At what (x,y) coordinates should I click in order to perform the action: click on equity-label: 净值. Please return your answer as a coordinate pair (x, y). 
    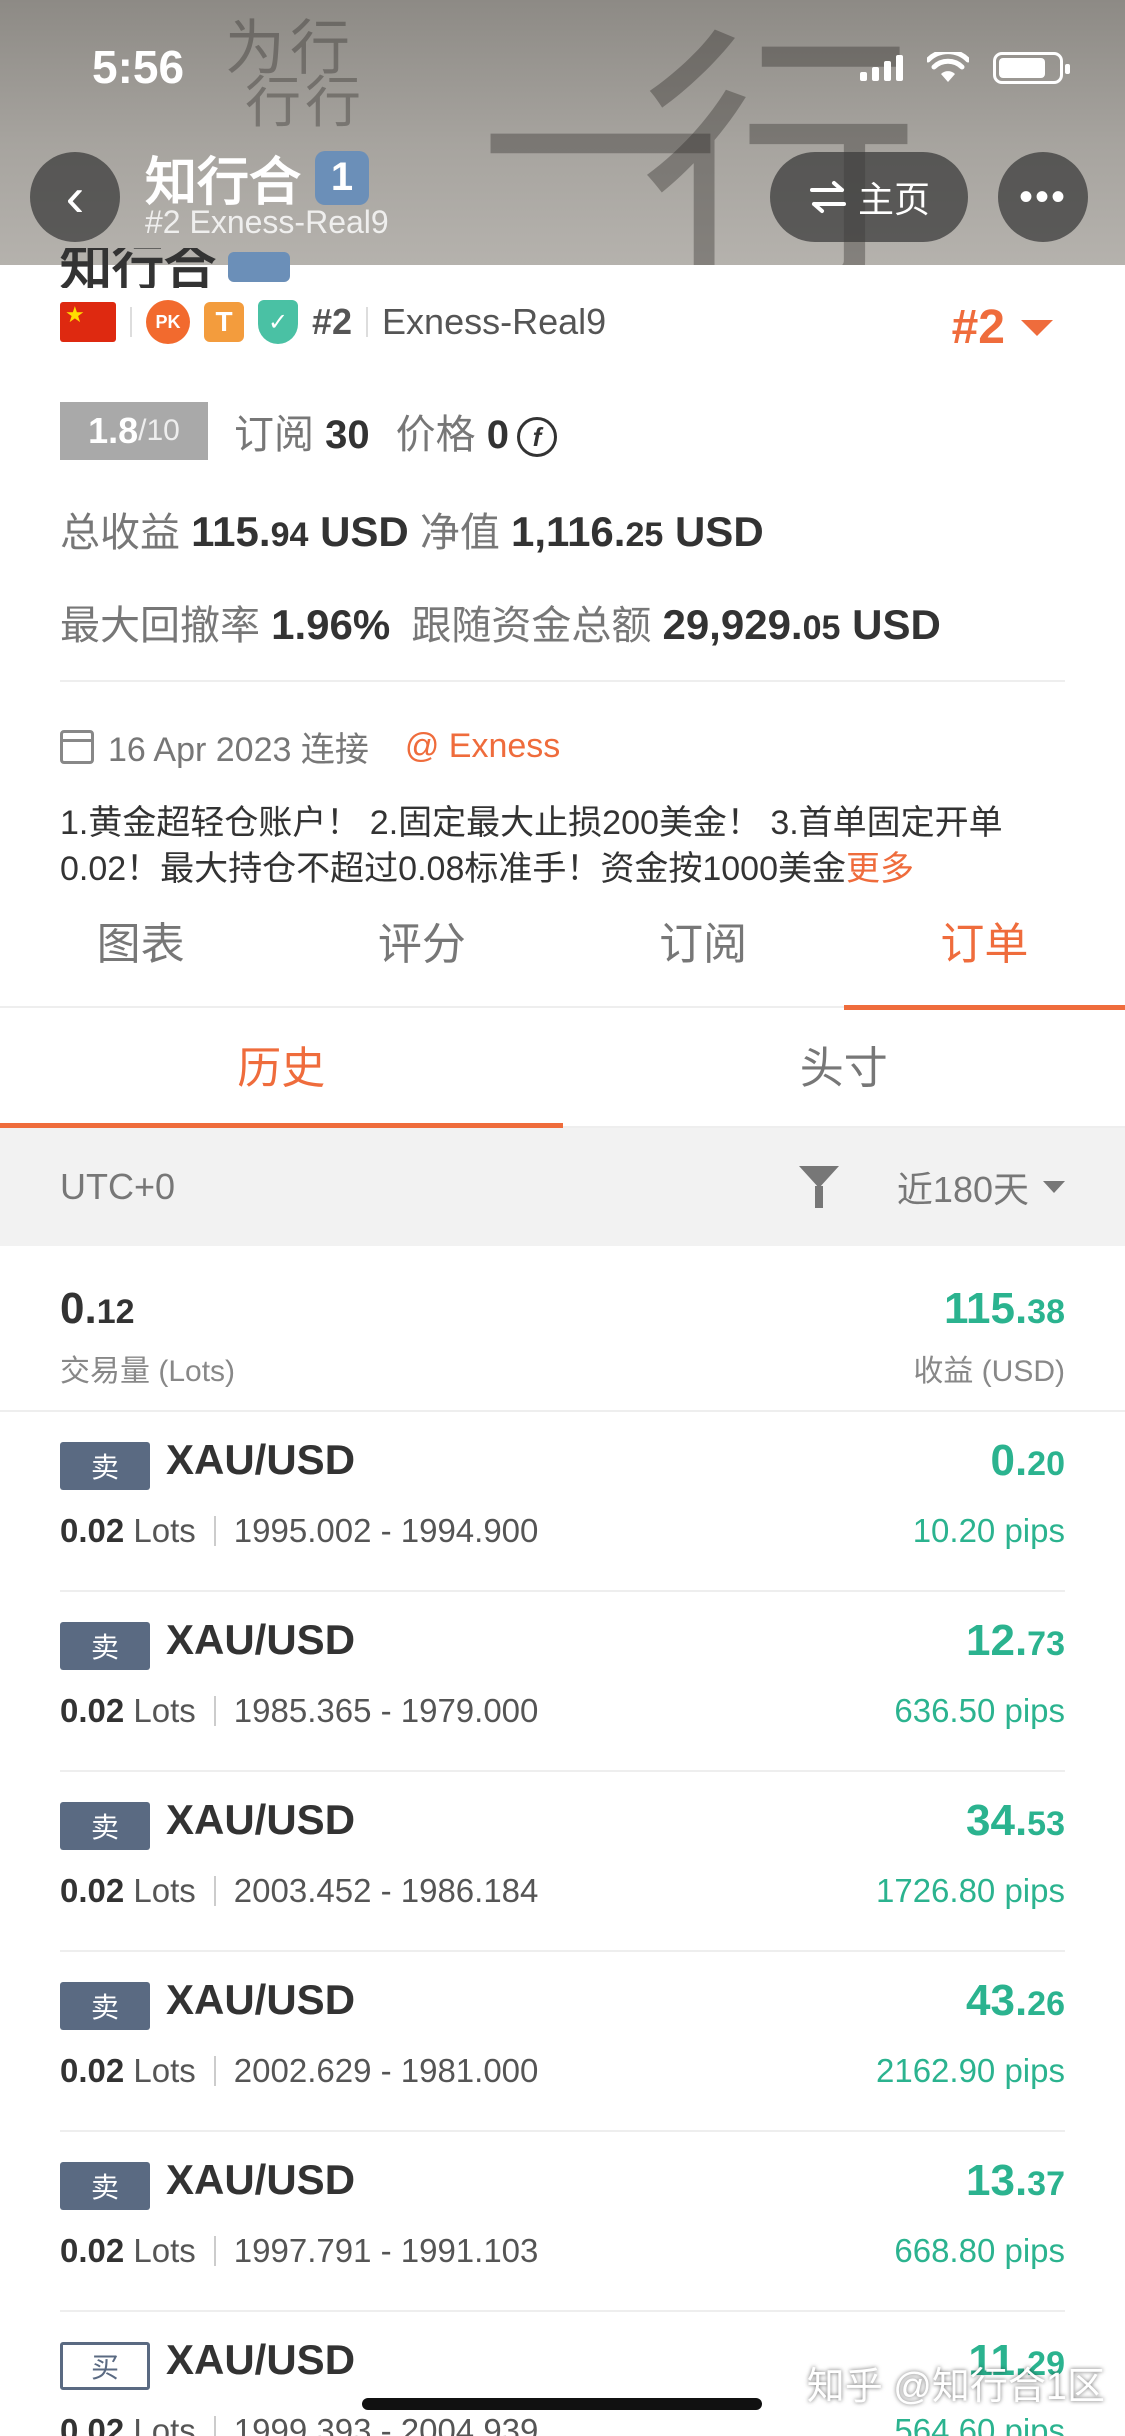
    Looking at the image, I should click on (459, 533).